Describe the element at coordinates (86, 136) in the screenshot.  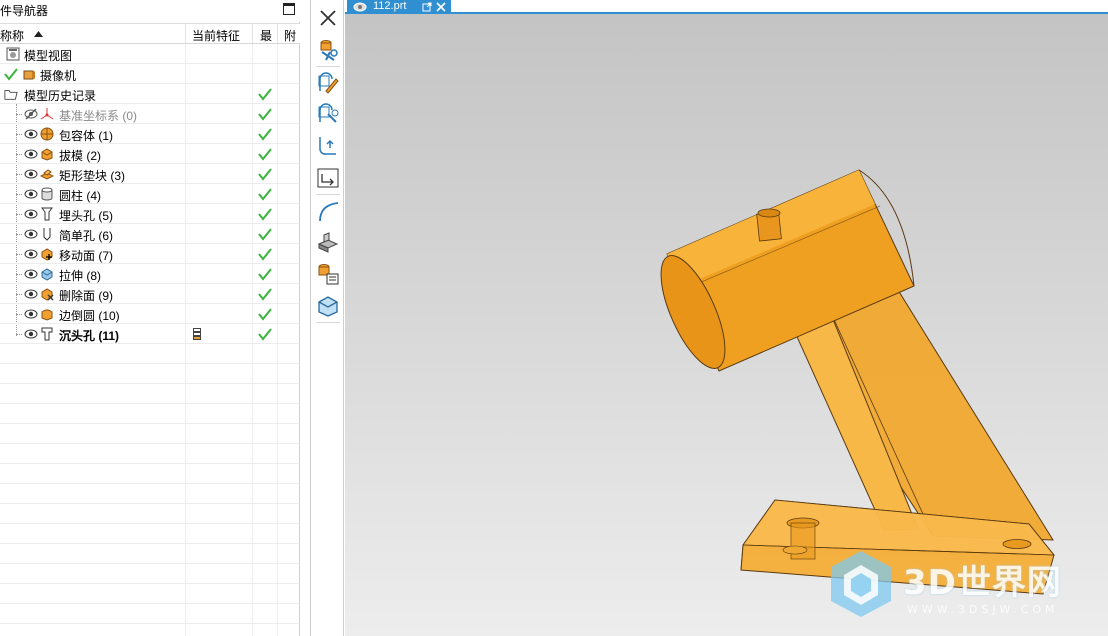
I see `tree-row-label: 包容体 (1)` at that location.